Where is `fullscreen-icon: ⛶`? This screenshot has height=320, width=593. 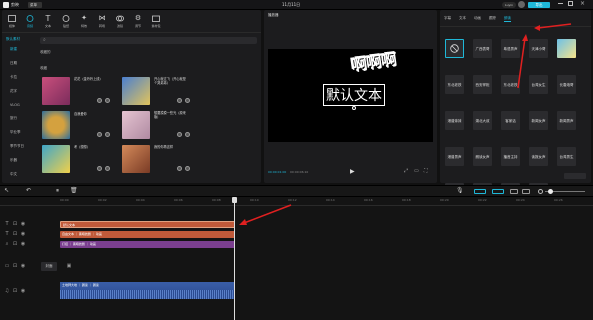
fullscreen-icon: ⛶ is located at coordinates (426, 171).